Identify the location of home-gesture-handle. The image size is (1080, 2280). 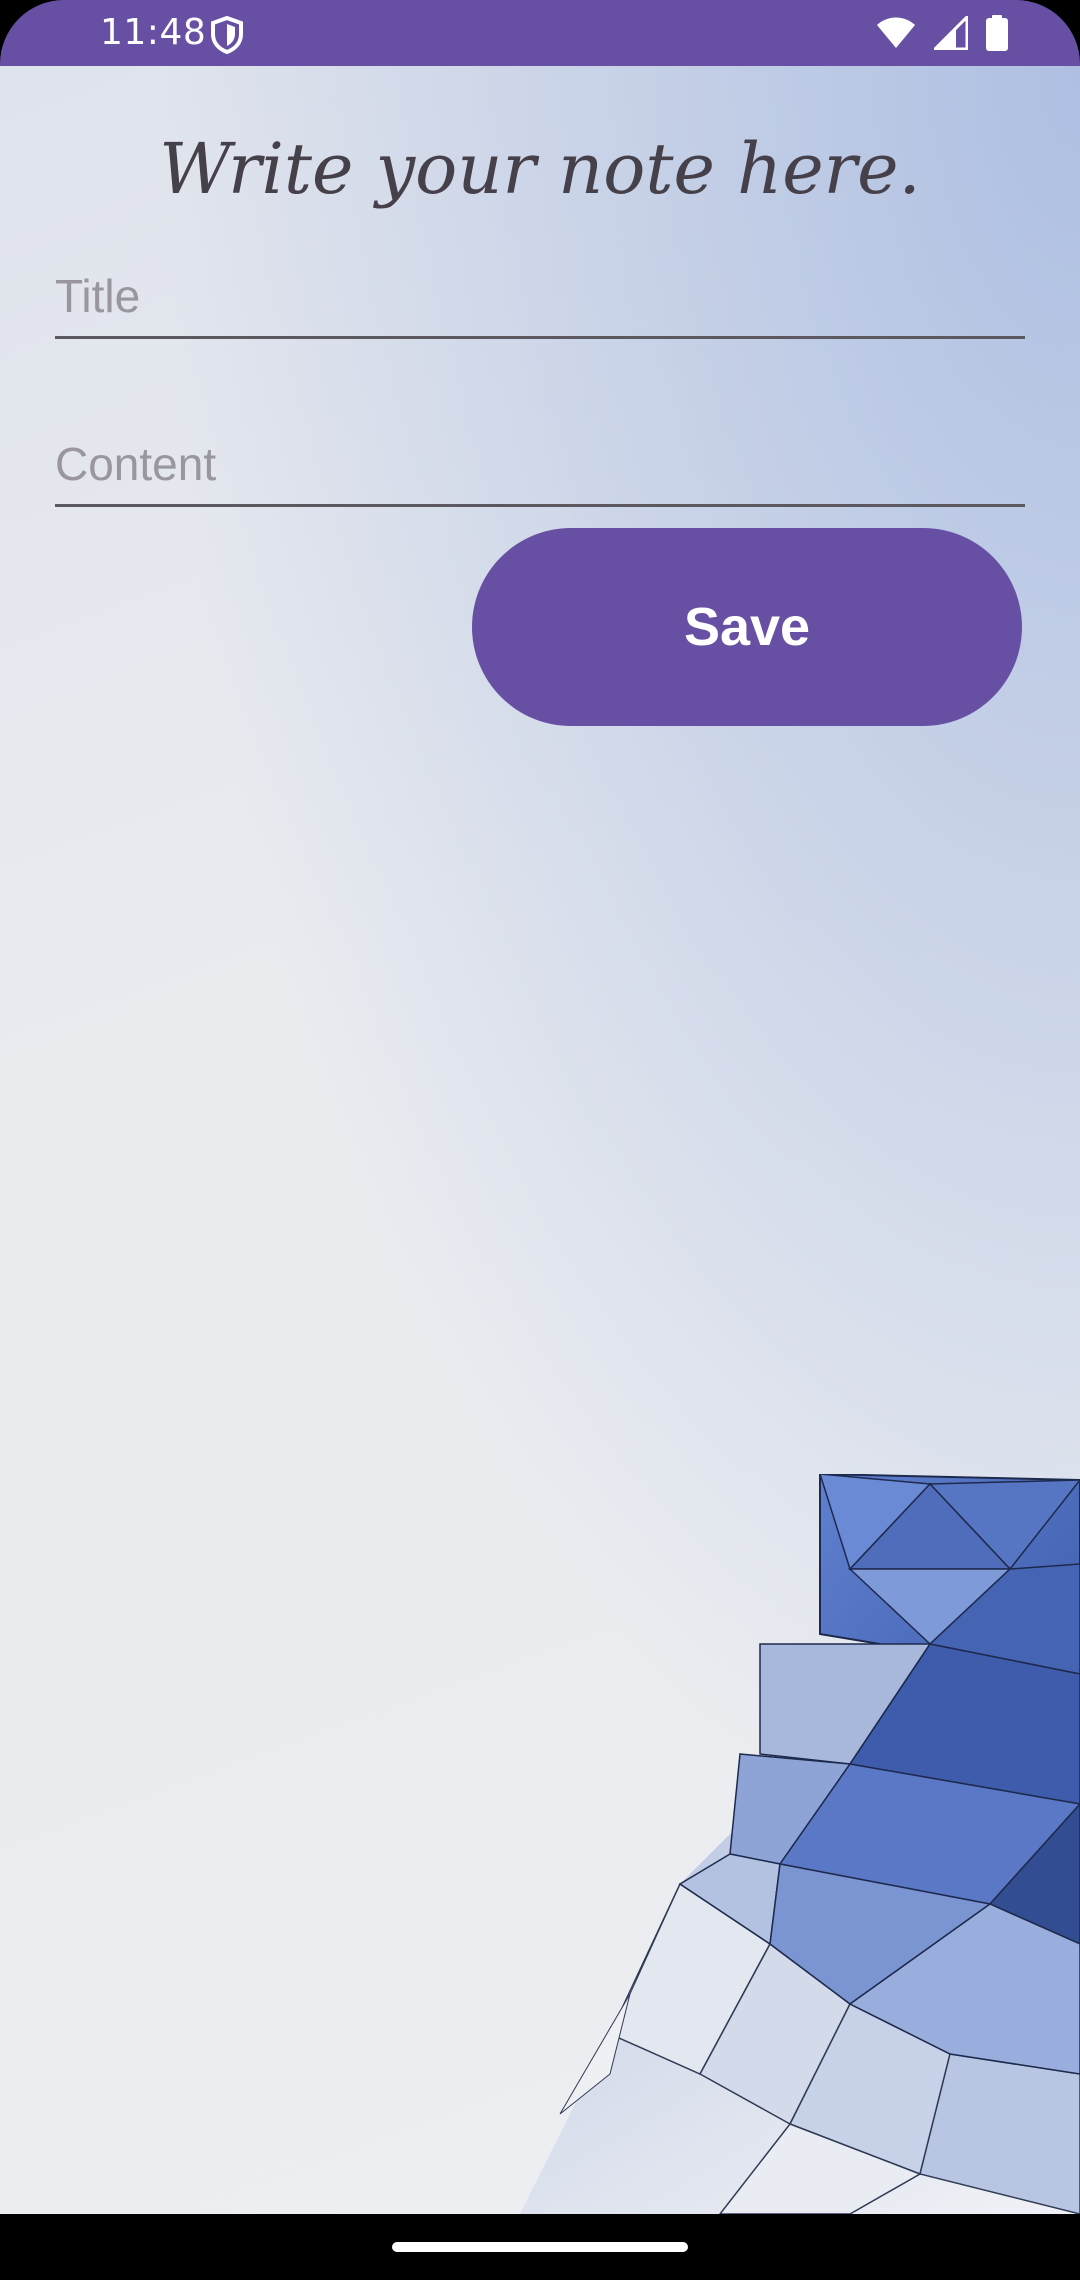
(540, 2247).